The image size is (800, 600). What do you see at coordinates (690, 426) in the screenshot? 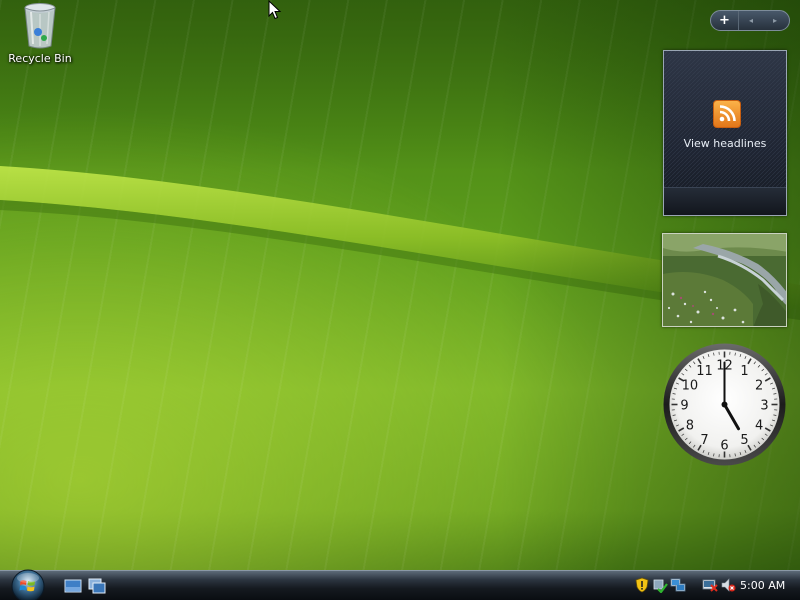
I see `clock-number: 8` at bounding box center [690, 426].